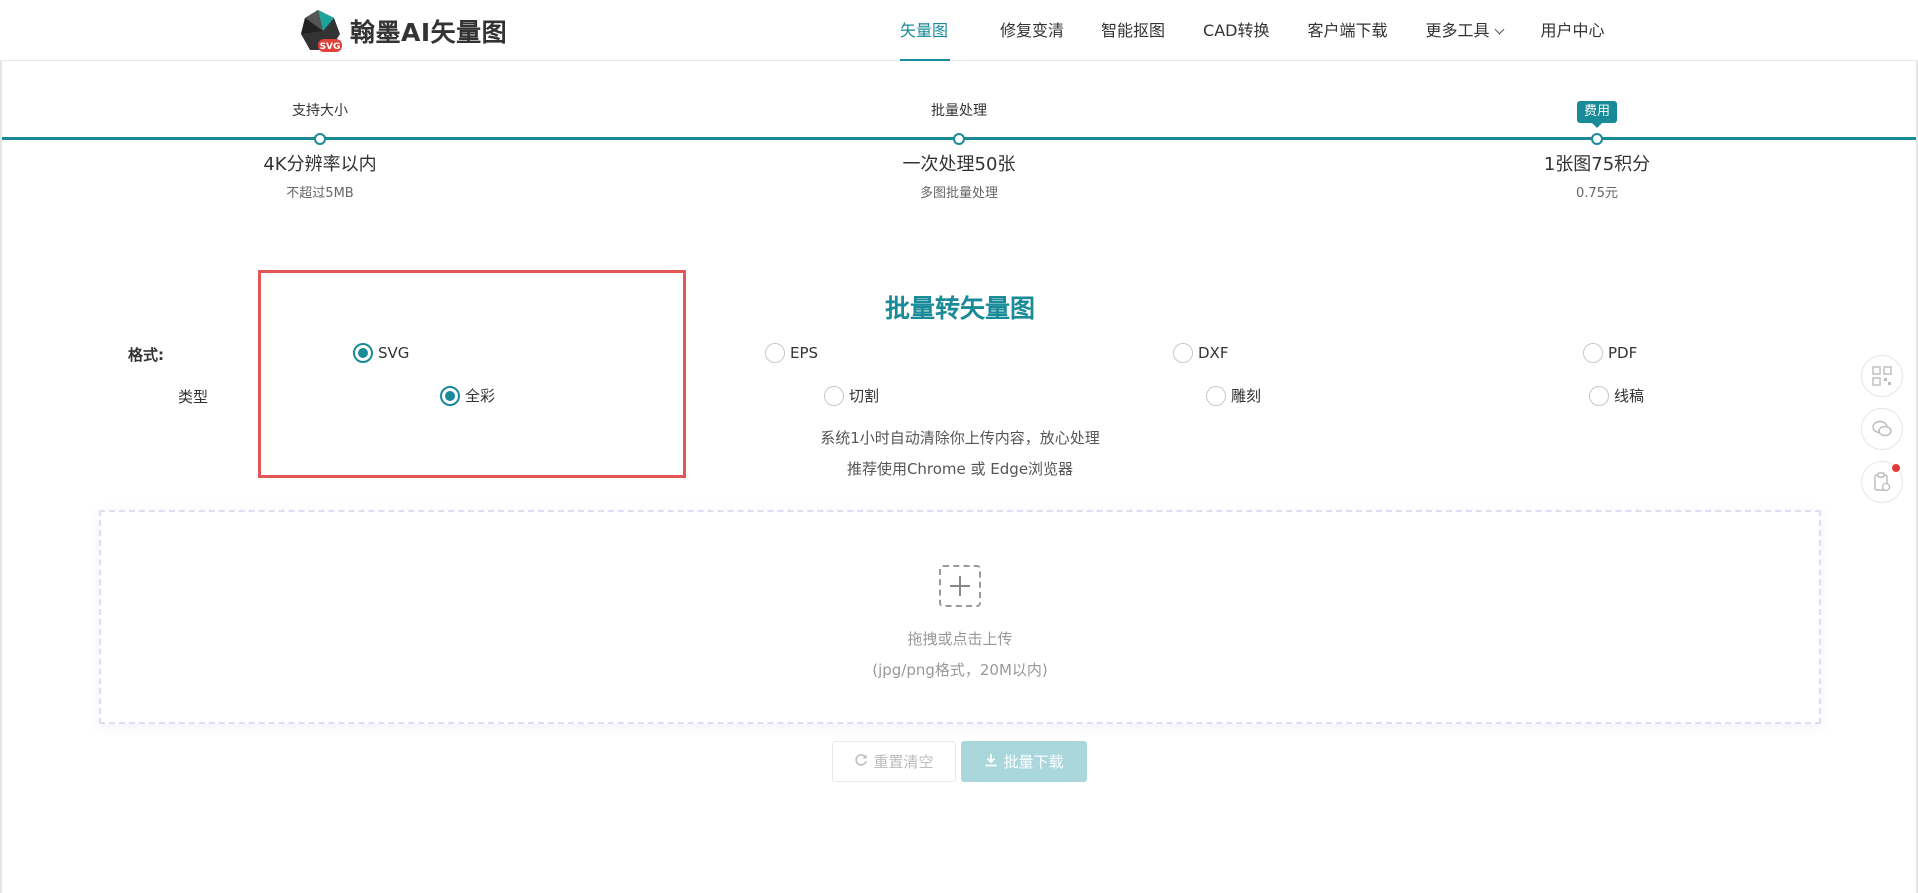 The image size is (1918, 893). I want to click on step-size: 支持大小 4K分辨率以内 不超过5MB, so click(320, 150).